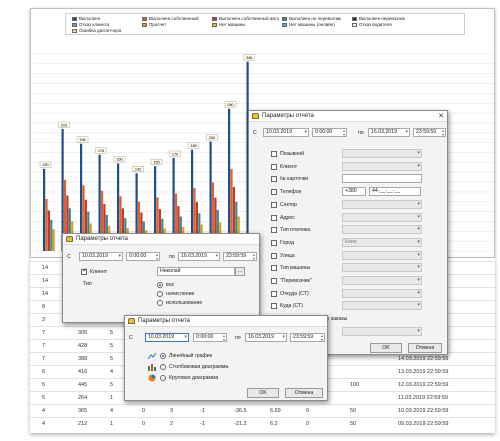  What do you see at coordinates (287, 242) in the screenshot?
I see `filter-label: Город` at bounding box center [287, 242].